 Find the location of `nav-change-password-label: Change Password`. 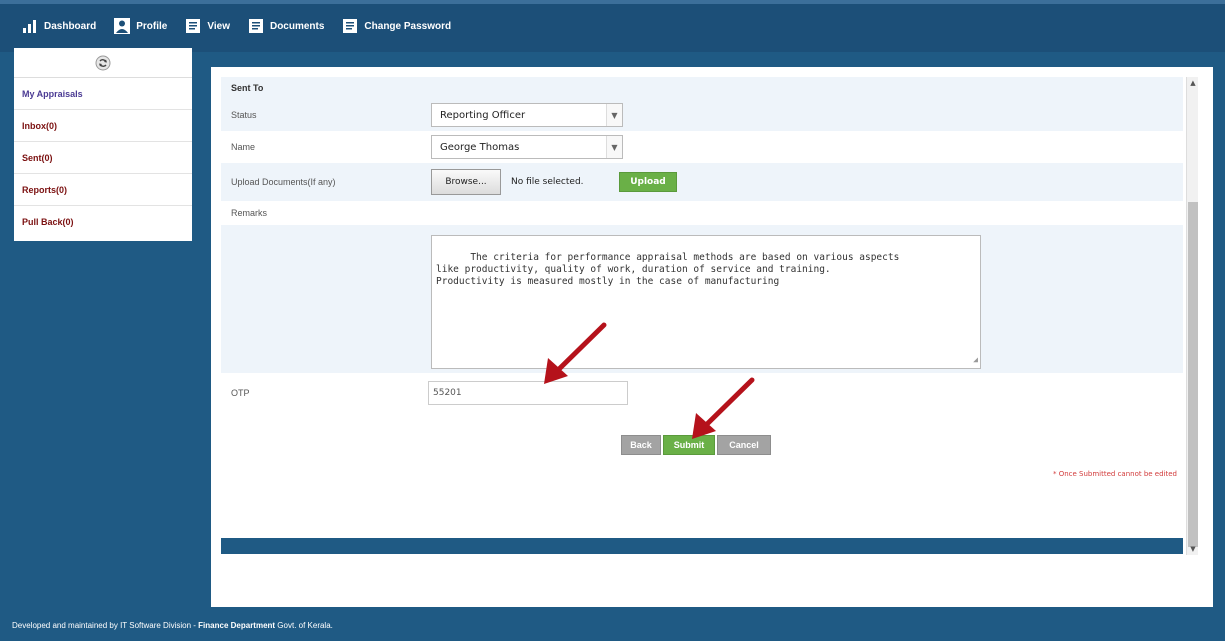

nav-change-password-label: Change Password is located at coordinates (408, 26).